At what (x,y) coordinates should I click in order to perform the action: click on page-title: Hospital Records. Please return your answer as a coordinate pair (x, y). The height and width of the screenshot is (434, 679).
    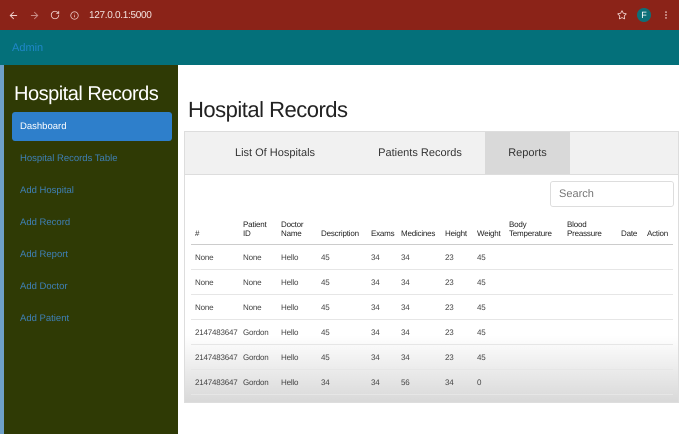
    Looking at the image, I should click on (268, 110).